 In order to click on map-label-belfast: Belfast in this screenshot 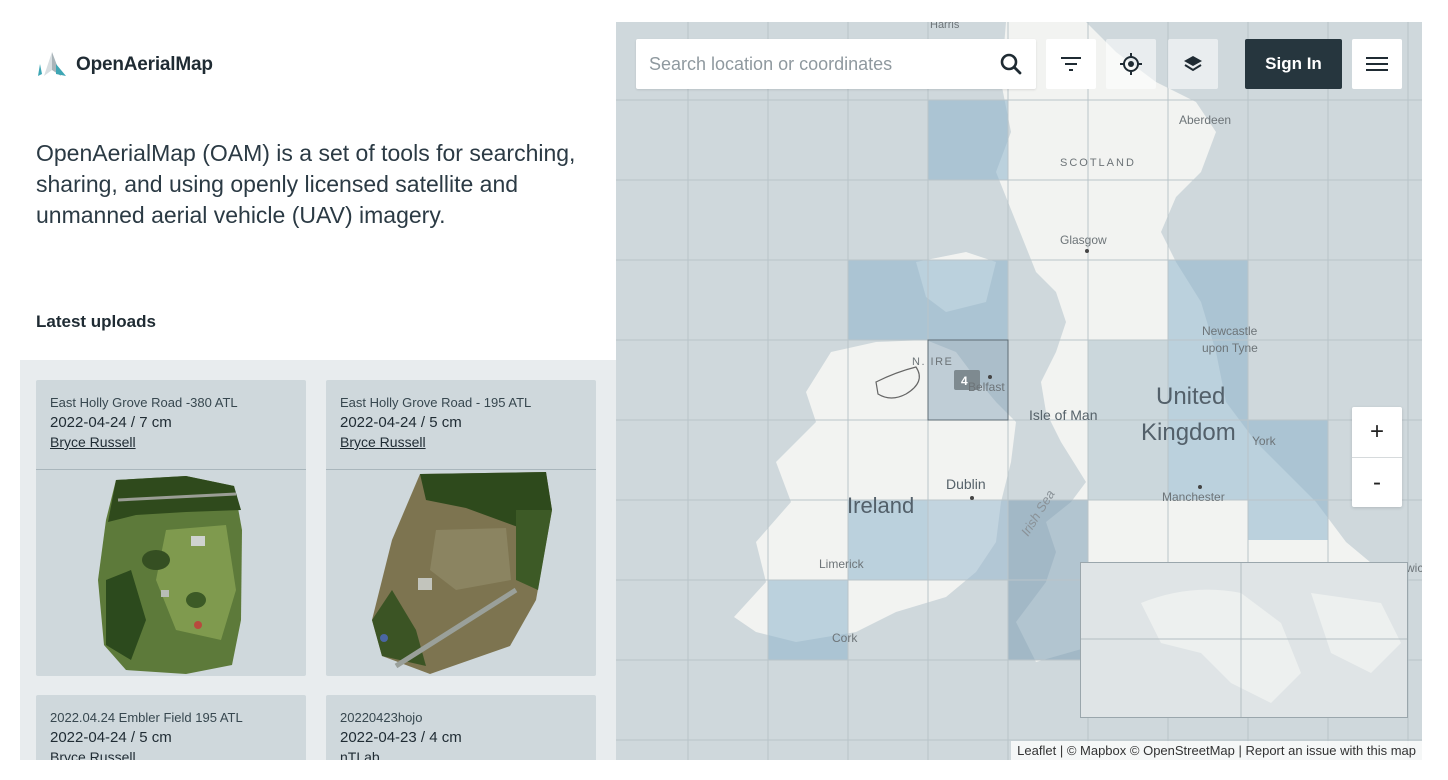, I will do `click(986, 387)`.